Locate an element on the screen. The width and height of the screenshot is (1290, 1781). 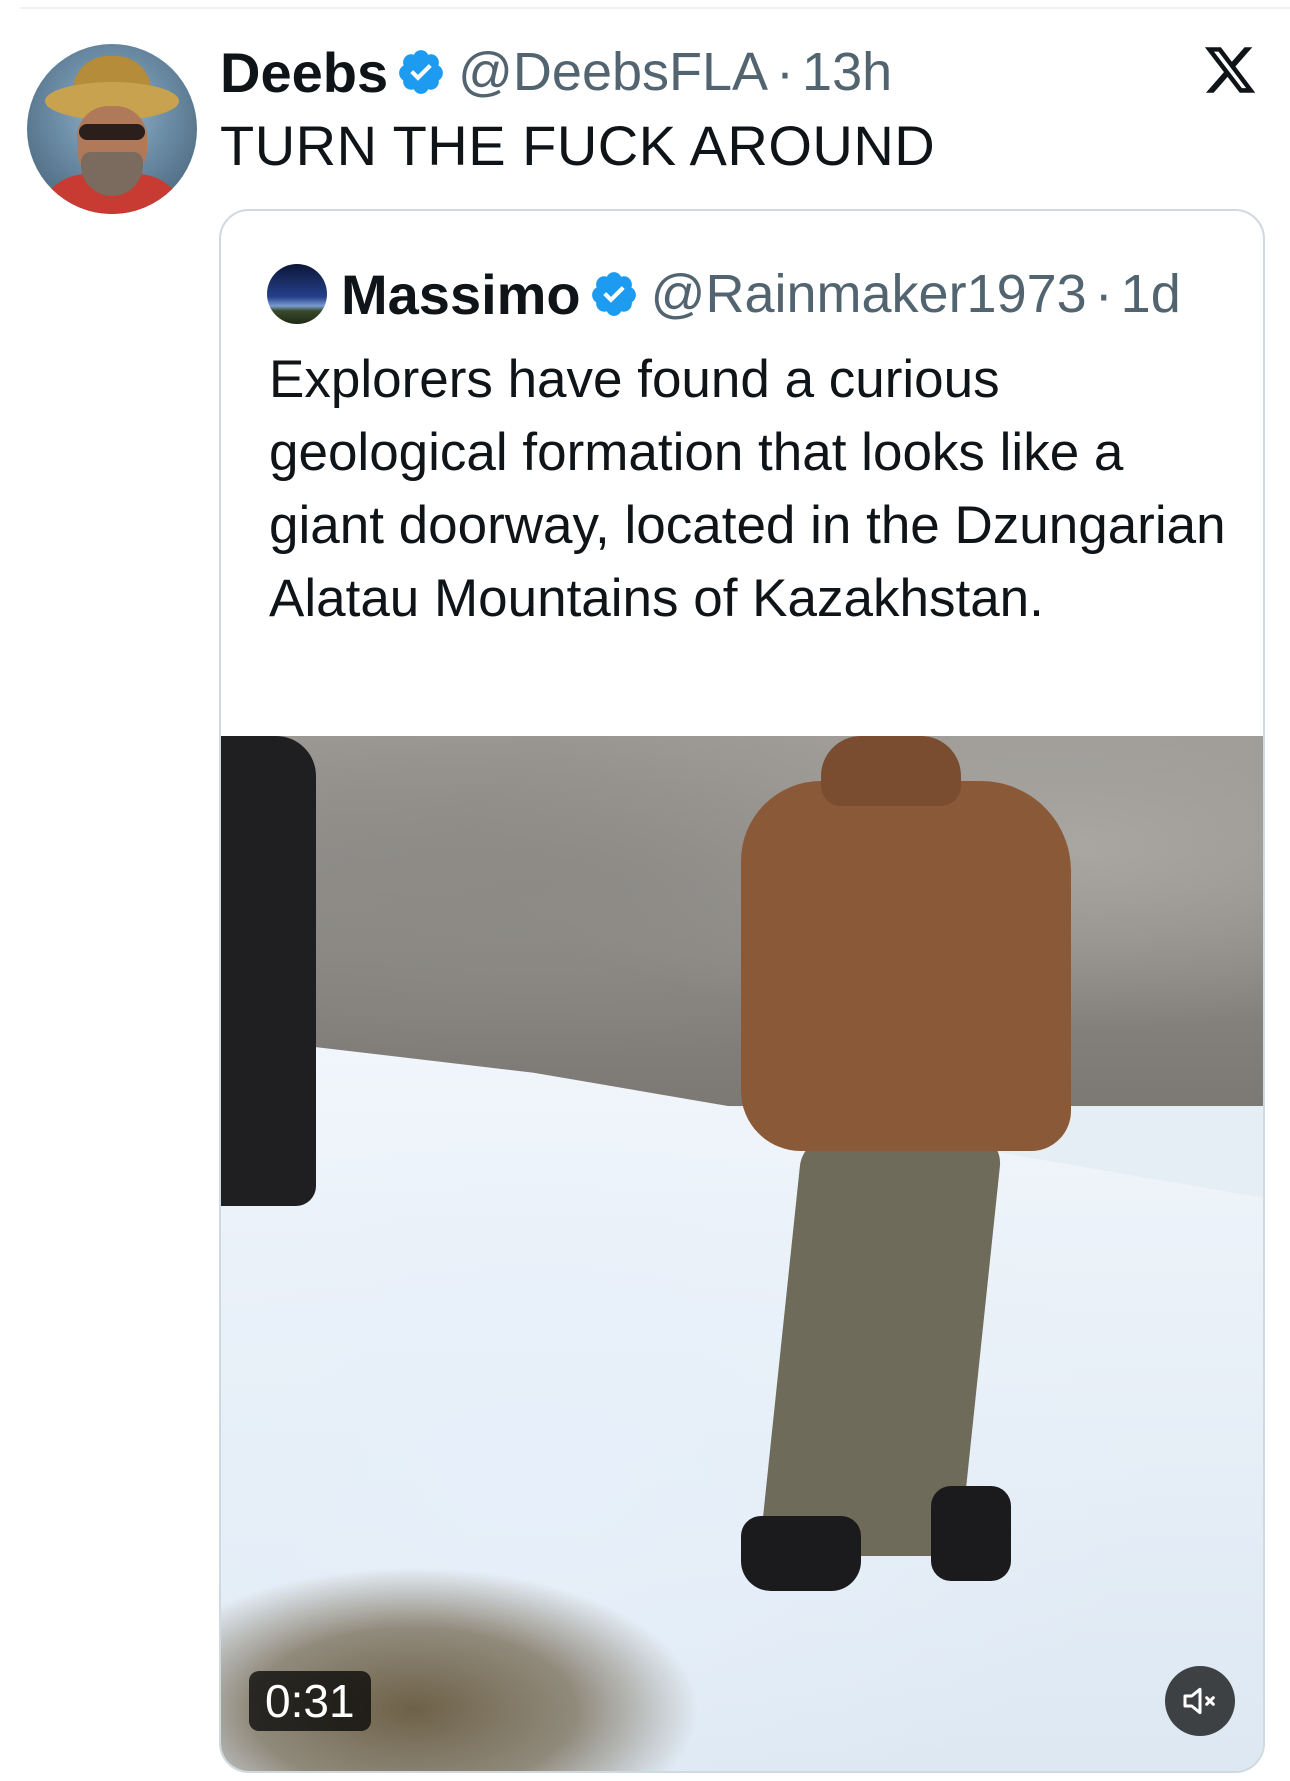
mute-button is located at coordinates (1200, 1701).